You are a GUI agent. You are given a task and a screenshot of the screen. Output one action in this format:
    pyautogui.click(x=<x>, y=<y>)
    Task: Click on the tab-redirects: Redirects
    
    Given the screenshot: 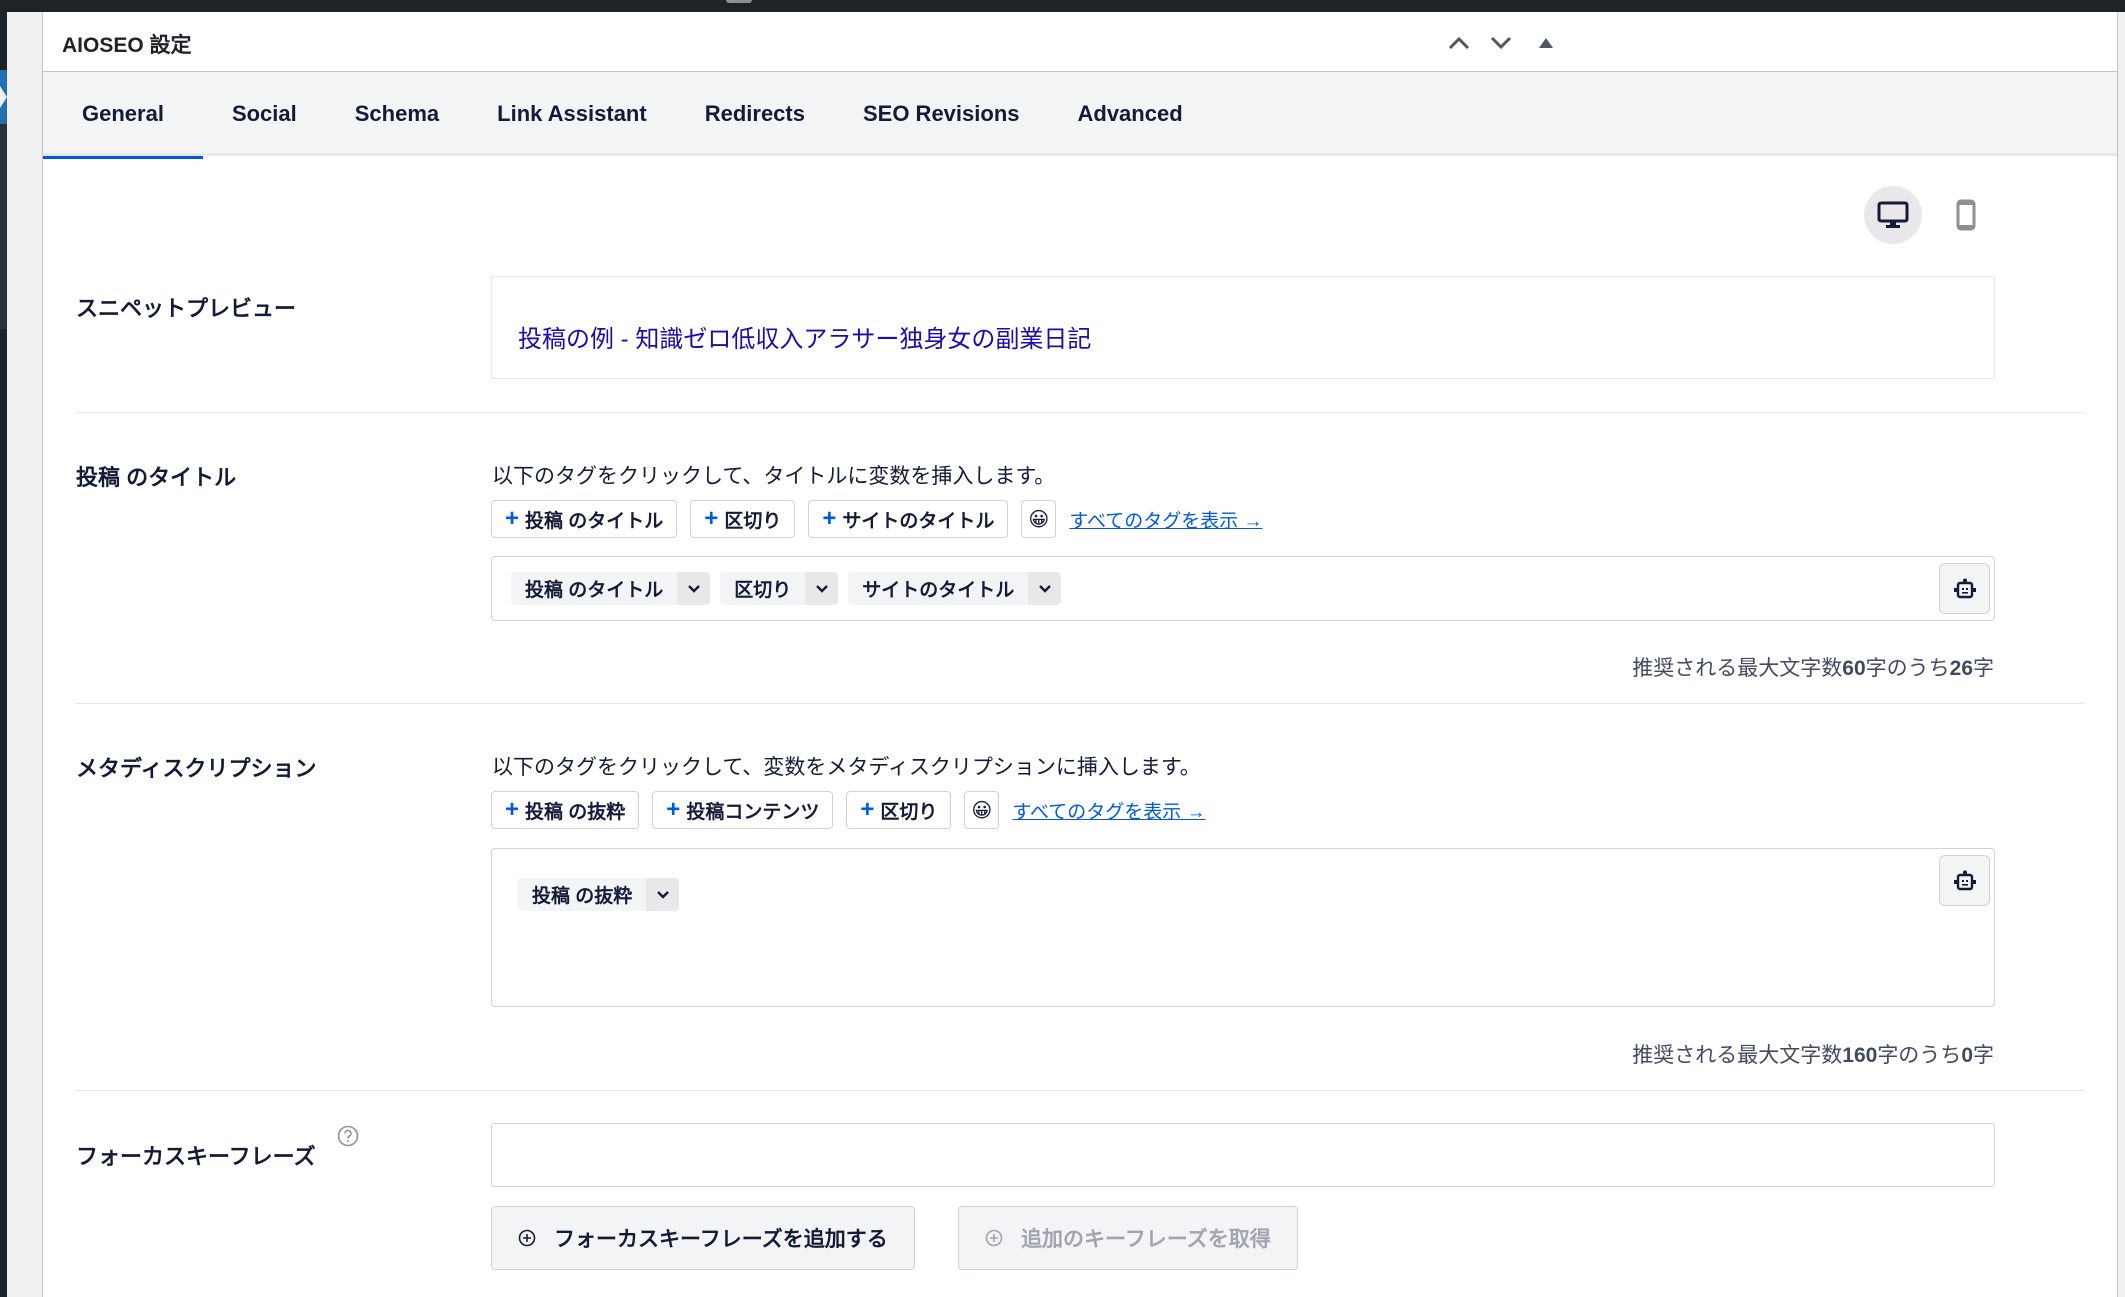 What is the action you would take?
    pyautogui.click(x=755, y=114)
    